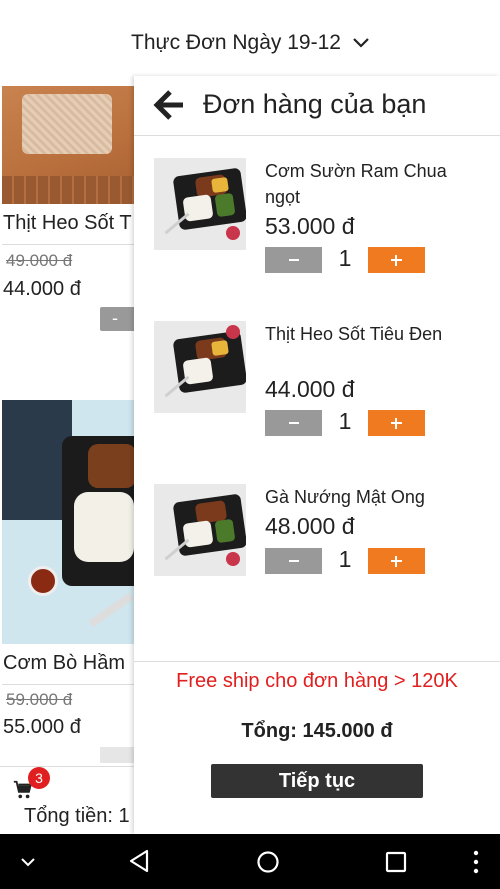  What do you see at coordinates (354, 334) in the screenshot?
I see `order-item-name: Thịt Heo Sốt Tiêu Đen` at bounding box center [354, 334].